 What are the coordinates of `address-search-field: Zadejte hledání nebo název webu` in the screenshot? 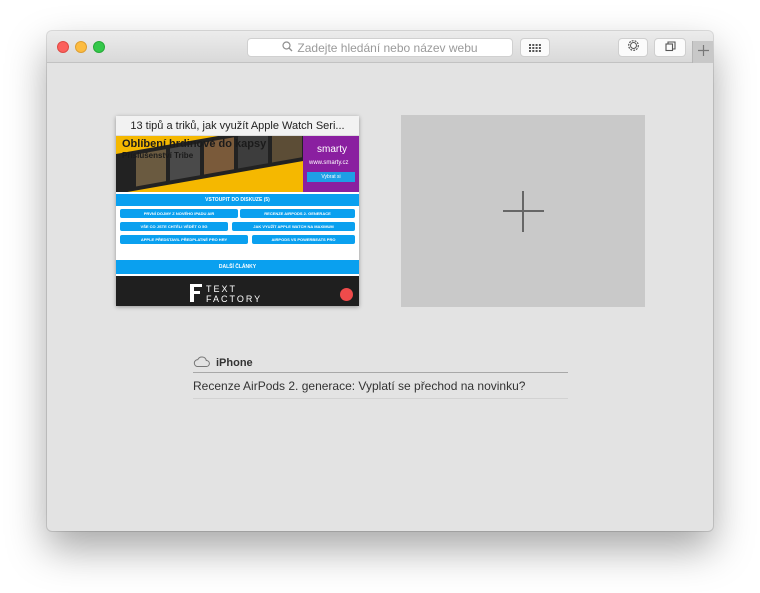 It's located at (380, 47).